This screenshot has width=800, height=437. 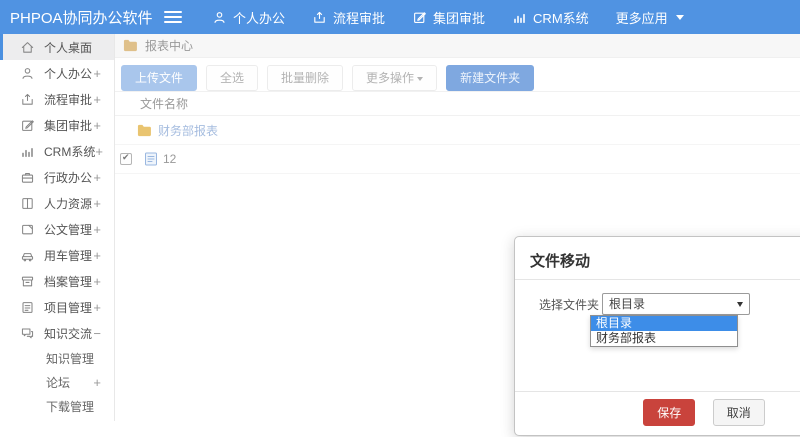 I want to click on modal-title: 文件移动, so click(x=560, y=261).